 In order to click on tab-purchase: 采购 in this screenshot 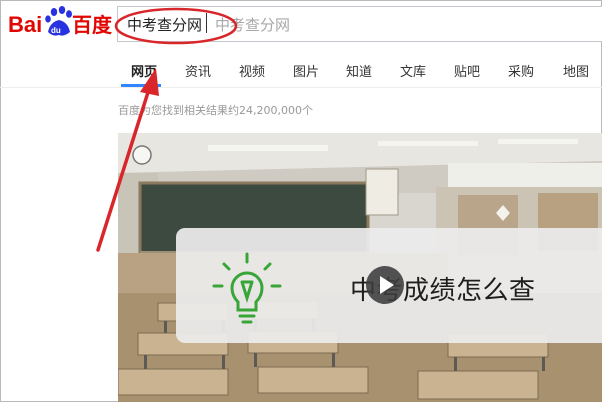, I will do `click(521, 70)`.